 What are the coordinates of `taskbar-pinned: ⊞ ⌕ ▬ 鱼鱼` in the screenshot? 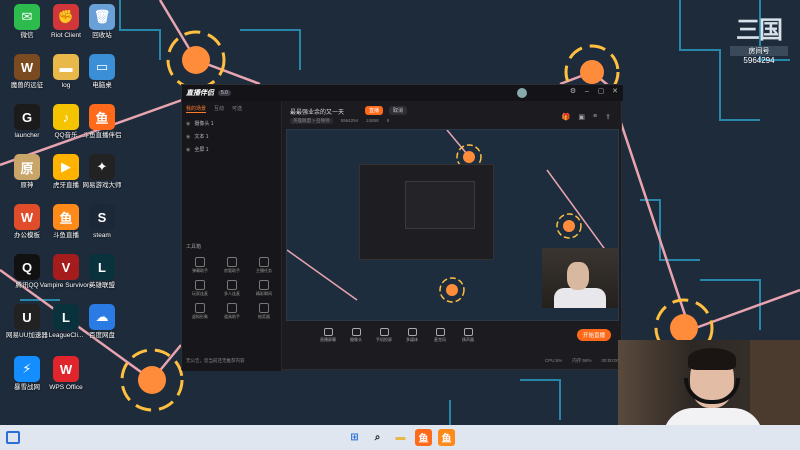 It's located at (400, 437).